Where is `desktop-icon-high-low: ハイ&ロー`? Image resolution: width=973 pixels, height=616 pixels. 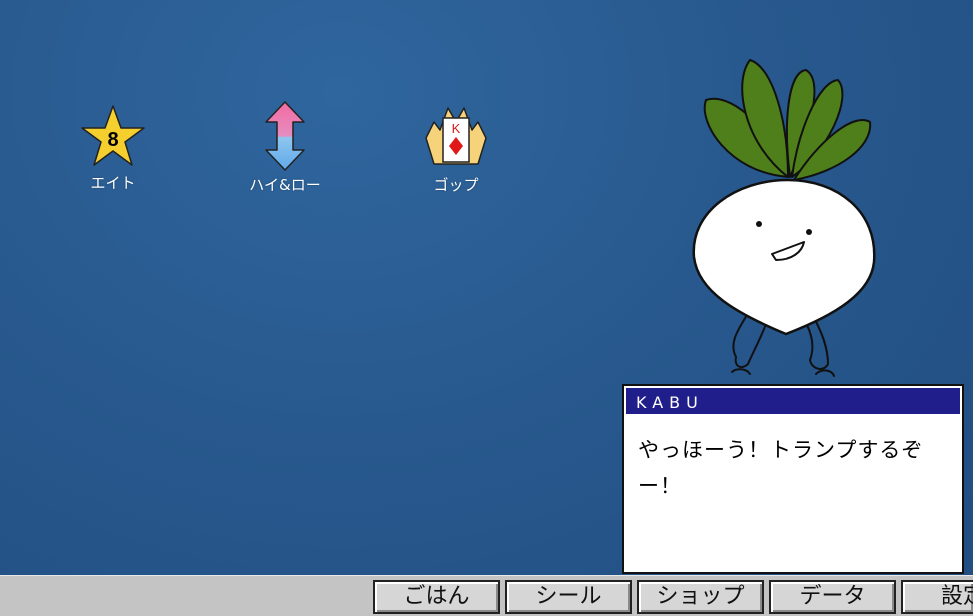
desktop-icon-high-low: ハイ&ロー is located at coordinates (285, 147).